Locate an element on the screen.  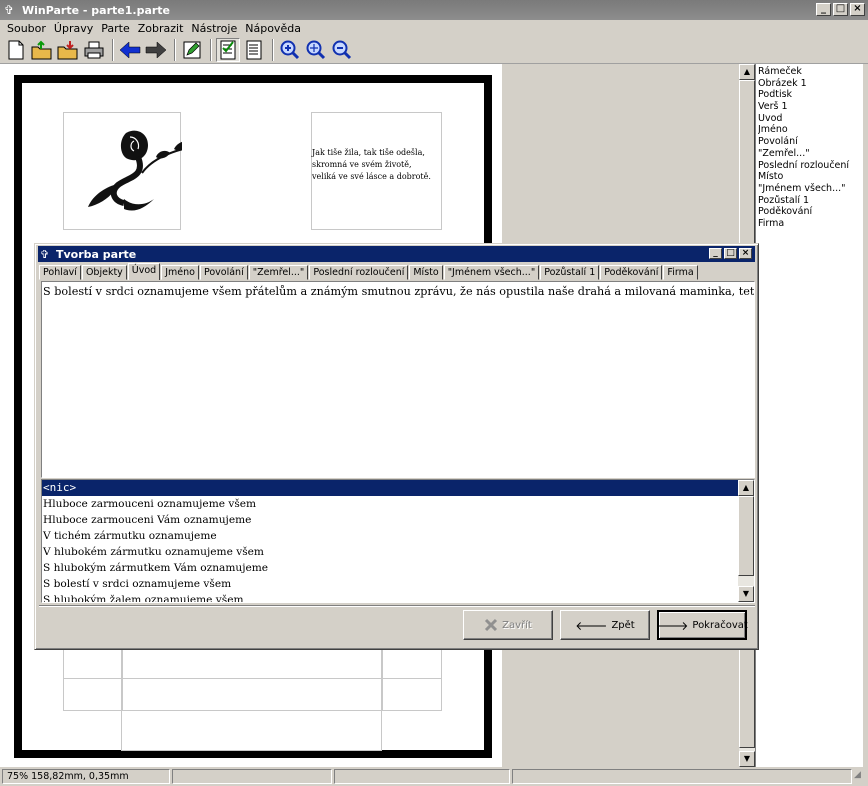
arrow-right-icon is located at coordinates (156, 50).